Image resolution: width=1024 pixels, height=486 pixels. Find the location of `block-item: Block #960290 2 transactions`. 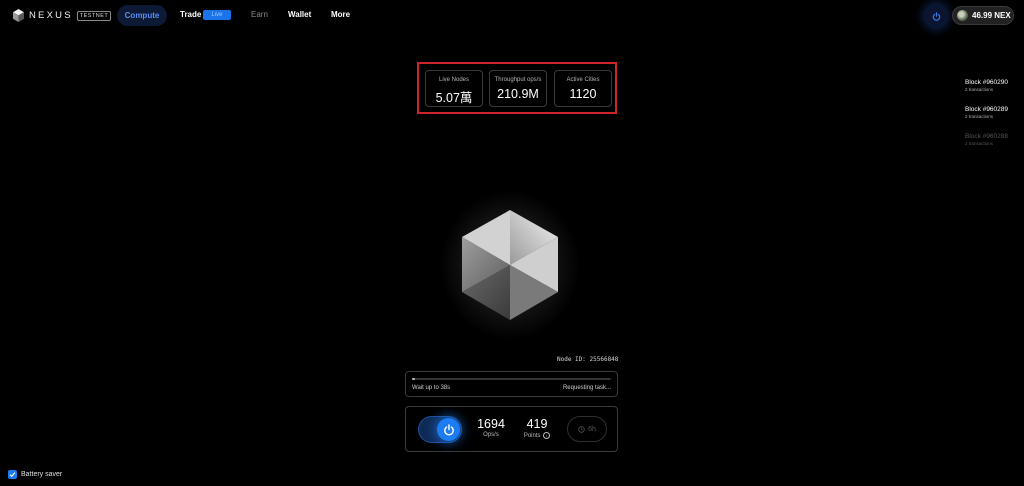

block-item: Block #960290 2 transactions is located at coordinates (986, 85).